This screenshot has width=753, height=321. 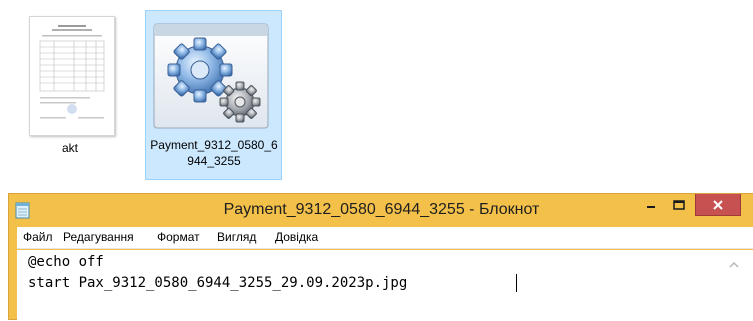 I want to click on menu-help: Довідка, so click(x=296, y=237).